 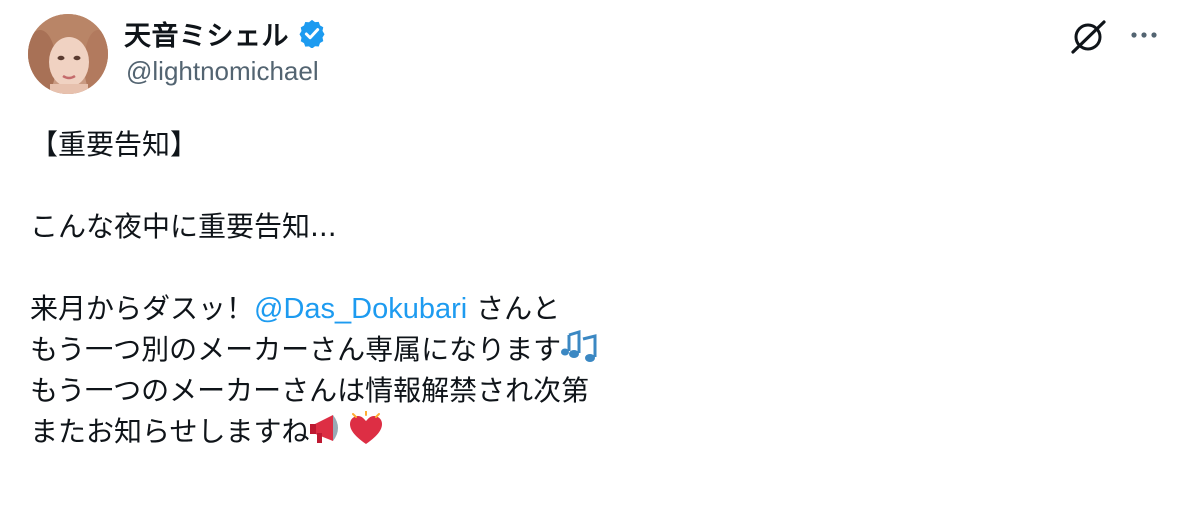 What do you see at coordinates (366, 428) in the screenshot?
I see `beating-heart-icon` at bounding box center [366, 428].